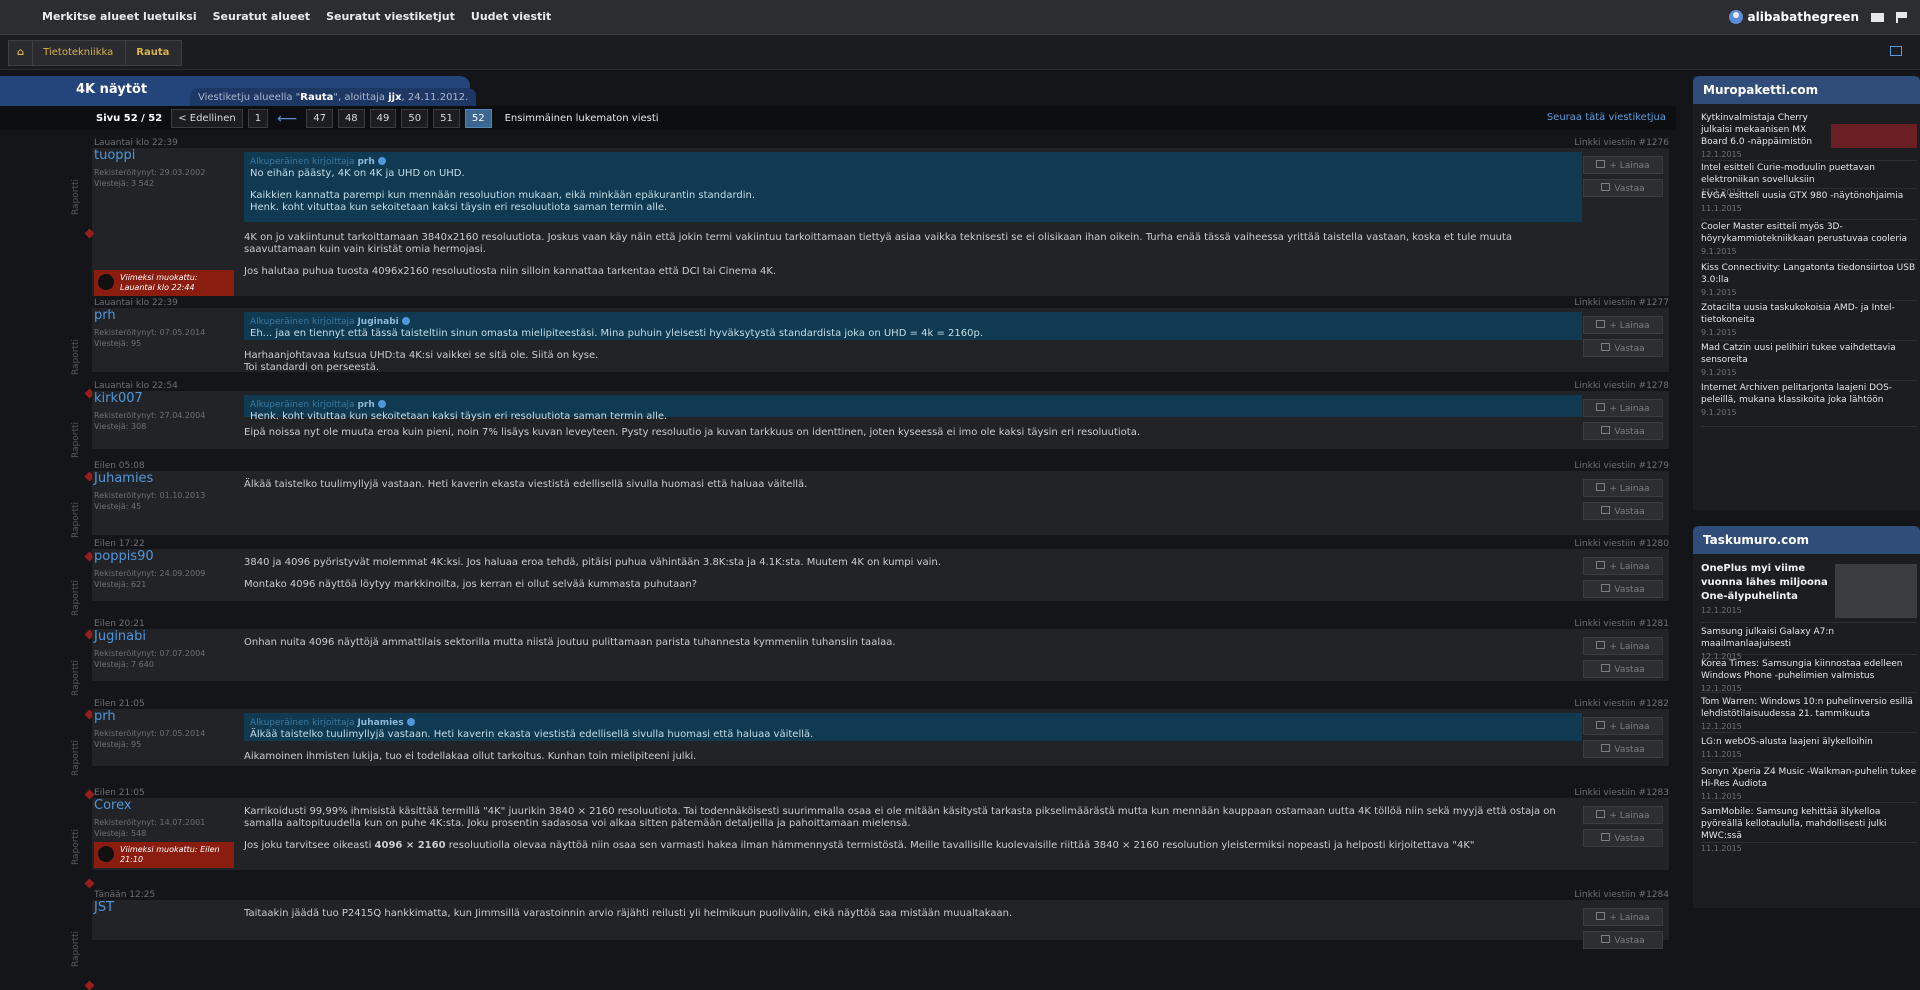  Describe the element at coordinates (478, 118) in the screenshot. I see `page-52-button: 52` at that location.